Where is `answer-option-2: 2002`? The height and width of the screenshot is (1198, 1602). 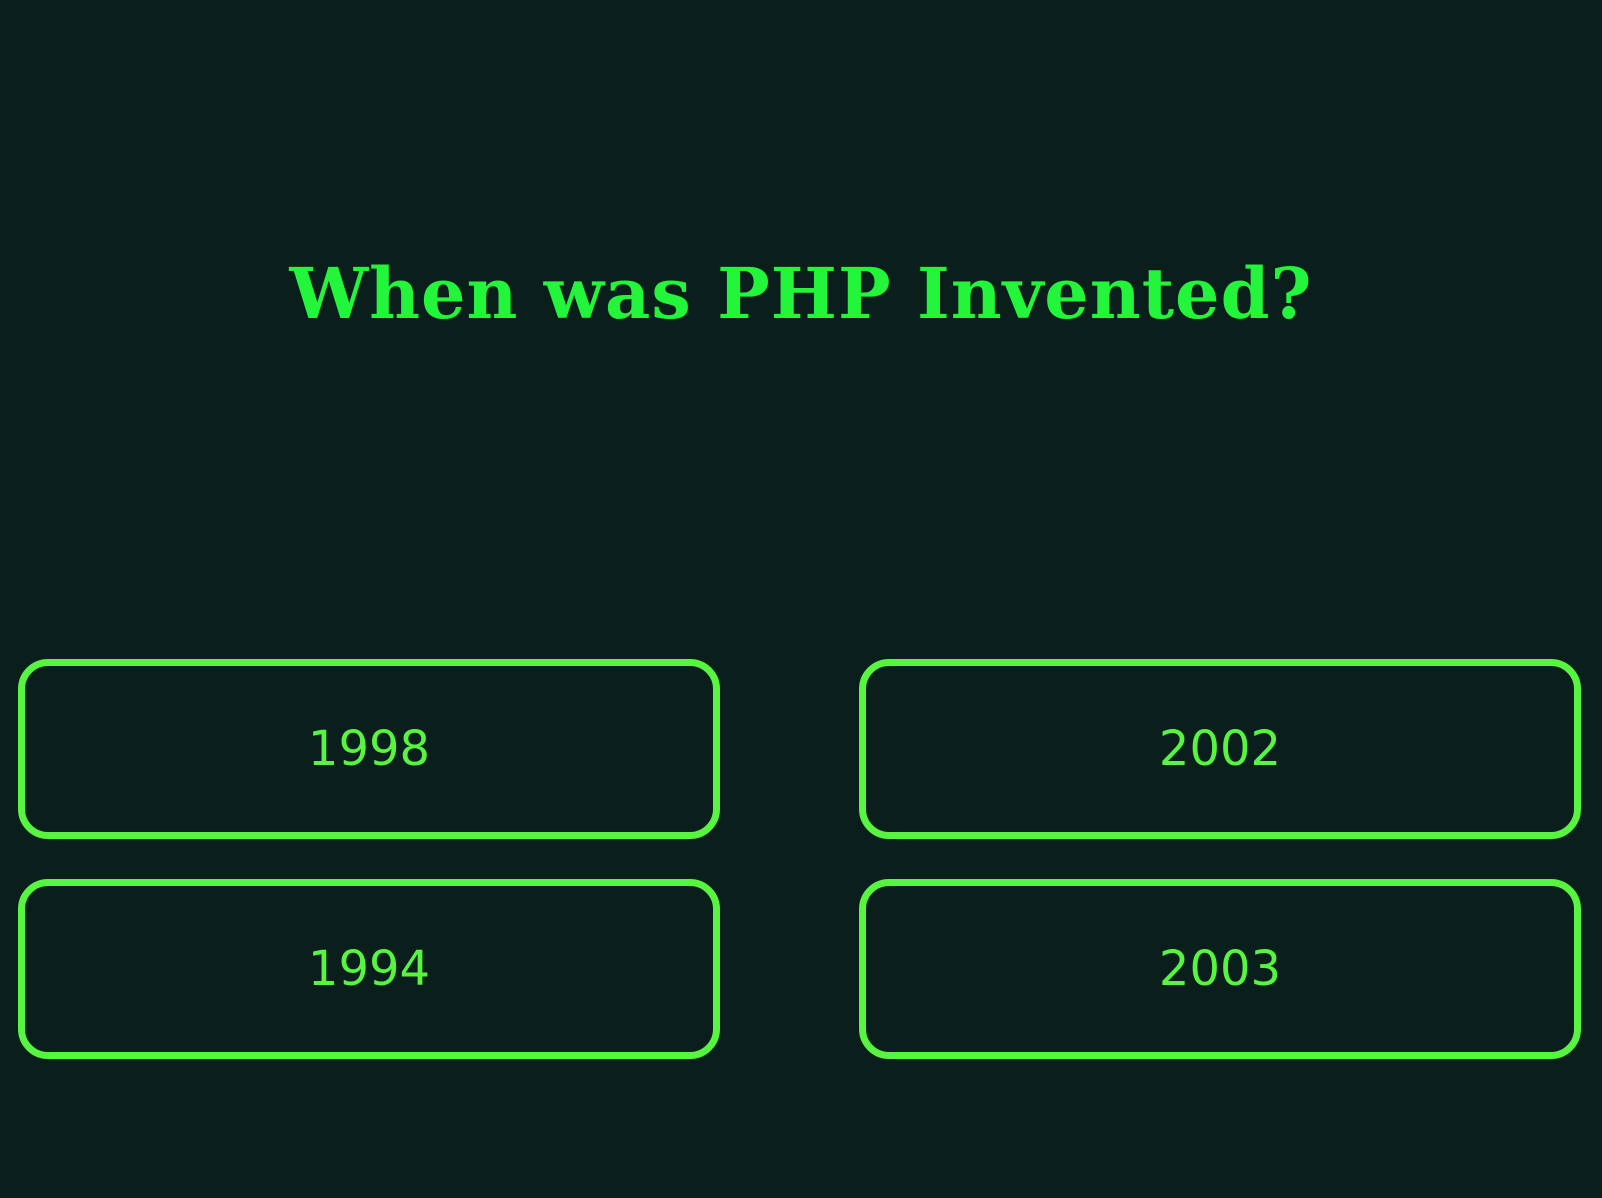 answer-option-2: 2002 is located at coordinates (1220, 749).